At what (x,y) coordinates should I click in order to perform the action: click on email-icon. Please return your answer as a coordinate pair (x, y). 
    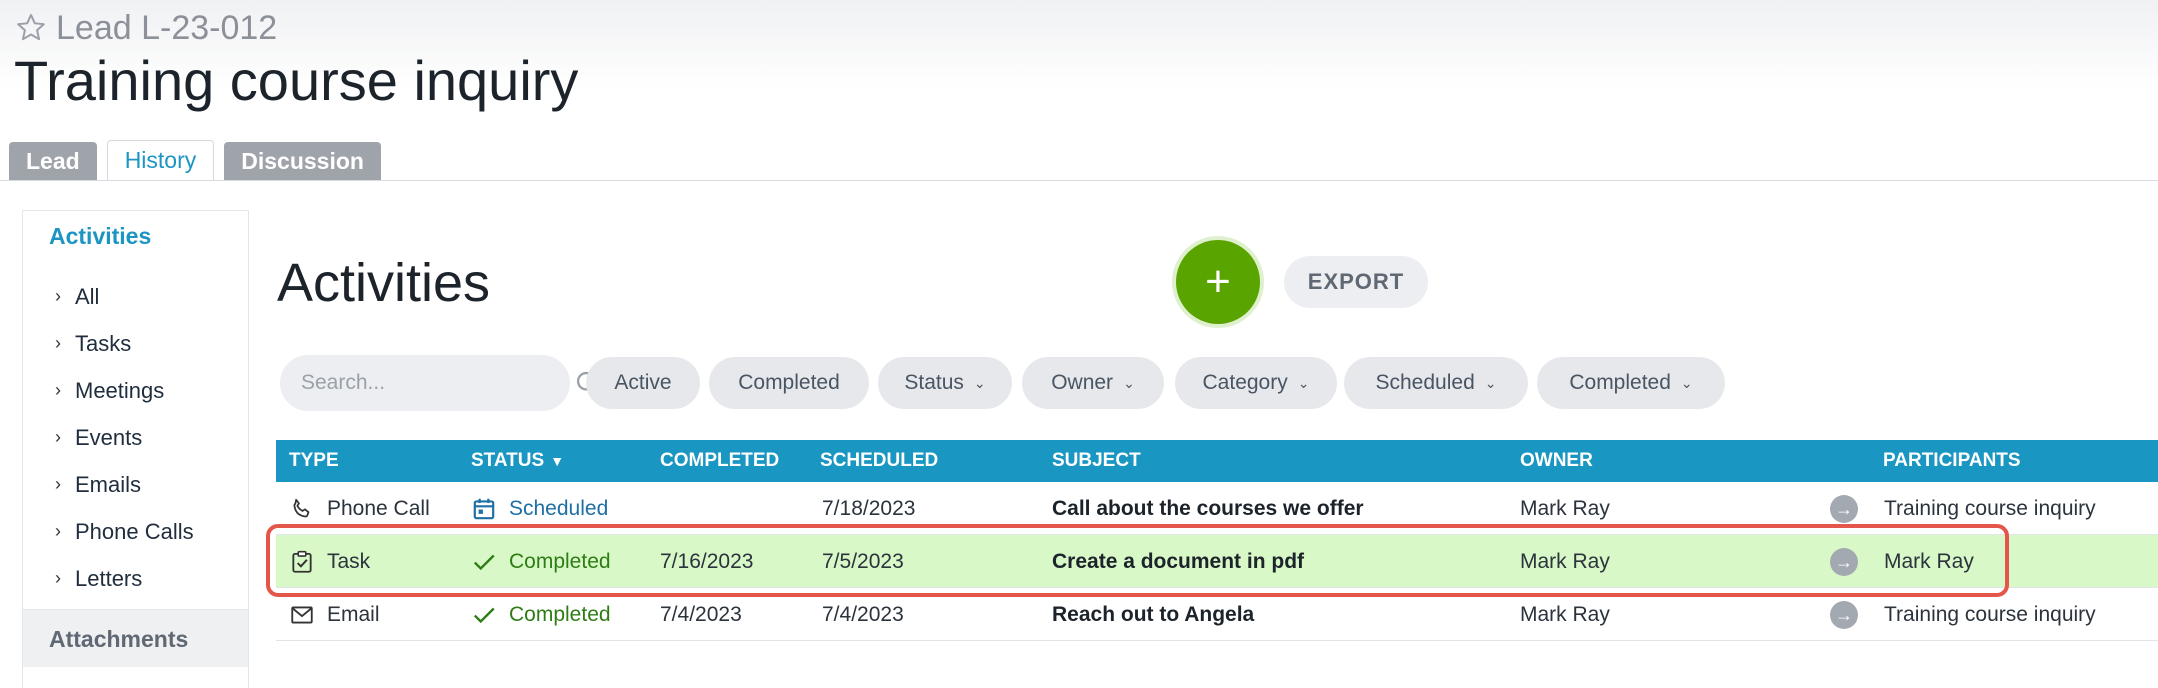
    Looking at the image, I should click on (302, 615).